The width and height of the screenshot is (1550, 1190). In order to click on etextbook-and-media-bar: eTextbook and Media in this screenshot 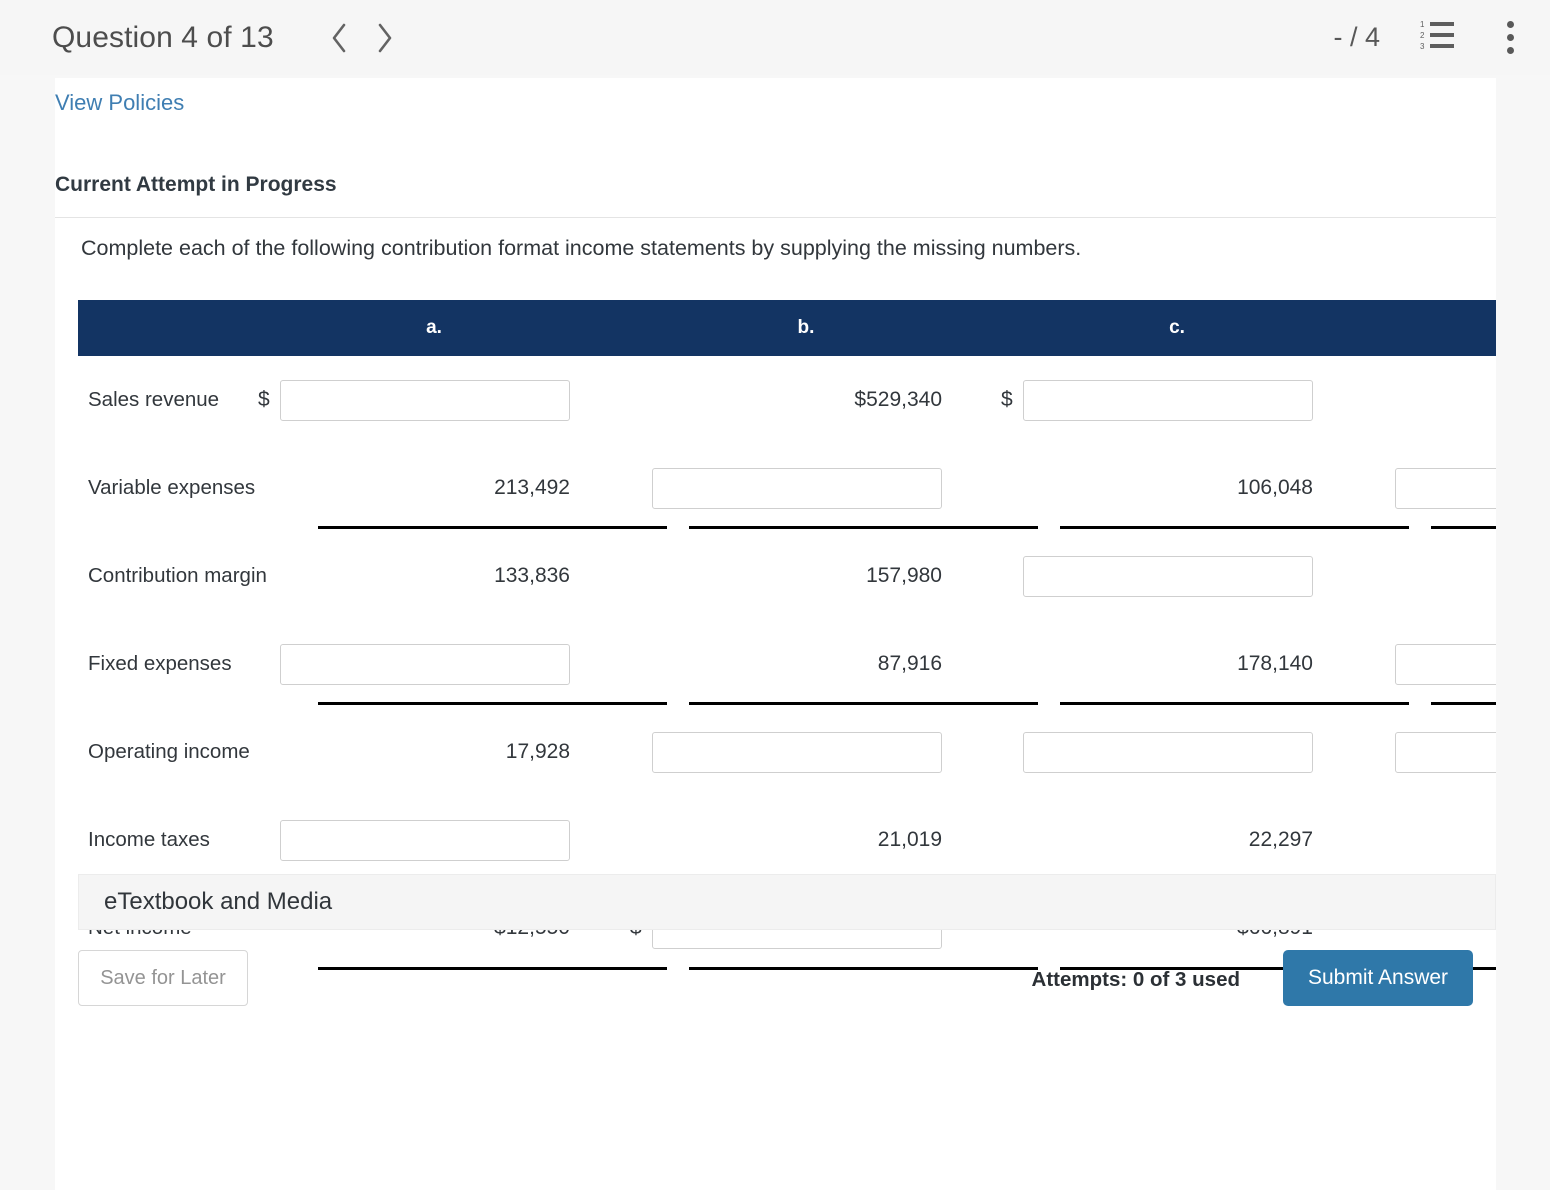, I will do `click(787, 902)`.